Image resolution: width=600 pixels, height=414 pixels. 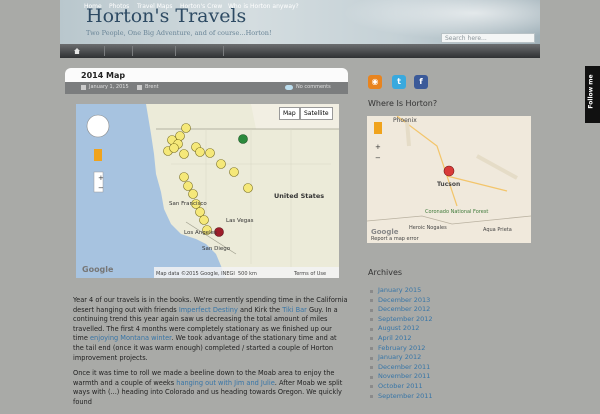 What do you see at coordinates (497, 230) in the screenshot?
I see `map-label-city: Aqua Prieta` at bounding box center [497, 230].